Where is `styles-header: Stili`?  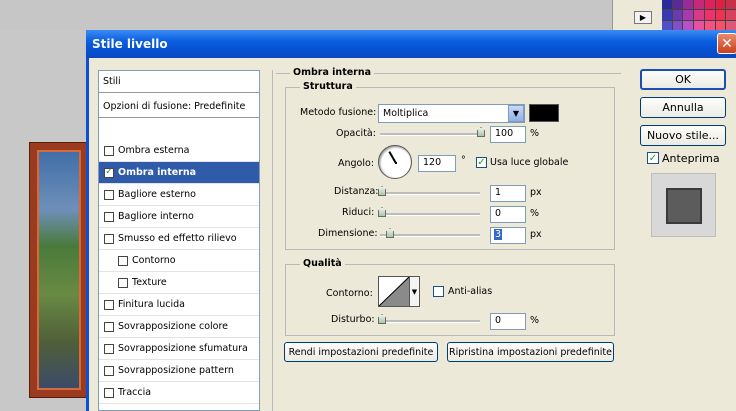
styles-header: Stili is located at coordinates (179, 82).